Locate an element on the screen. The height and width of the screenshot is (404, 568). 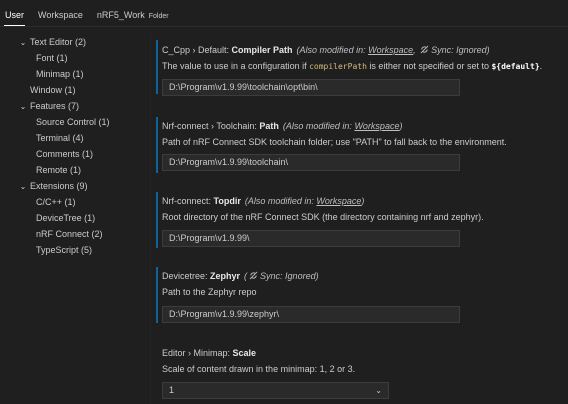
setting-prefix: Devicetree: is located at coordinates (186, 276).